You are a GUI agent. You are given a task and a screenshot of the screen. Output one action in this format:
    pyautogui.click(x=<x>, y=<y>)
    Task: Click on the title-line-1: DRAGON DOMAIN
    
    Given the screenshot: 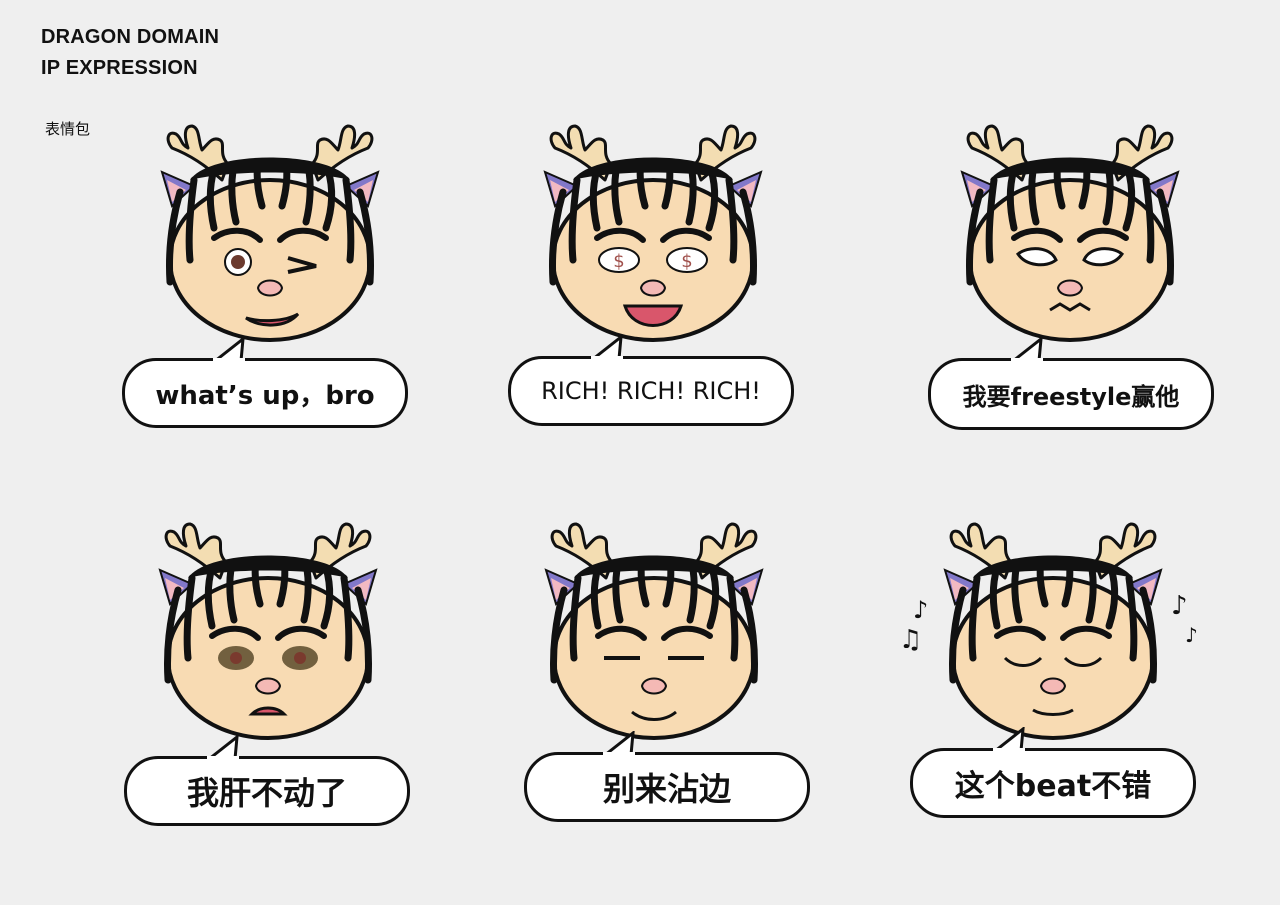 What is the action you would take?
    pyautogui.click(x=130, y=37)
    